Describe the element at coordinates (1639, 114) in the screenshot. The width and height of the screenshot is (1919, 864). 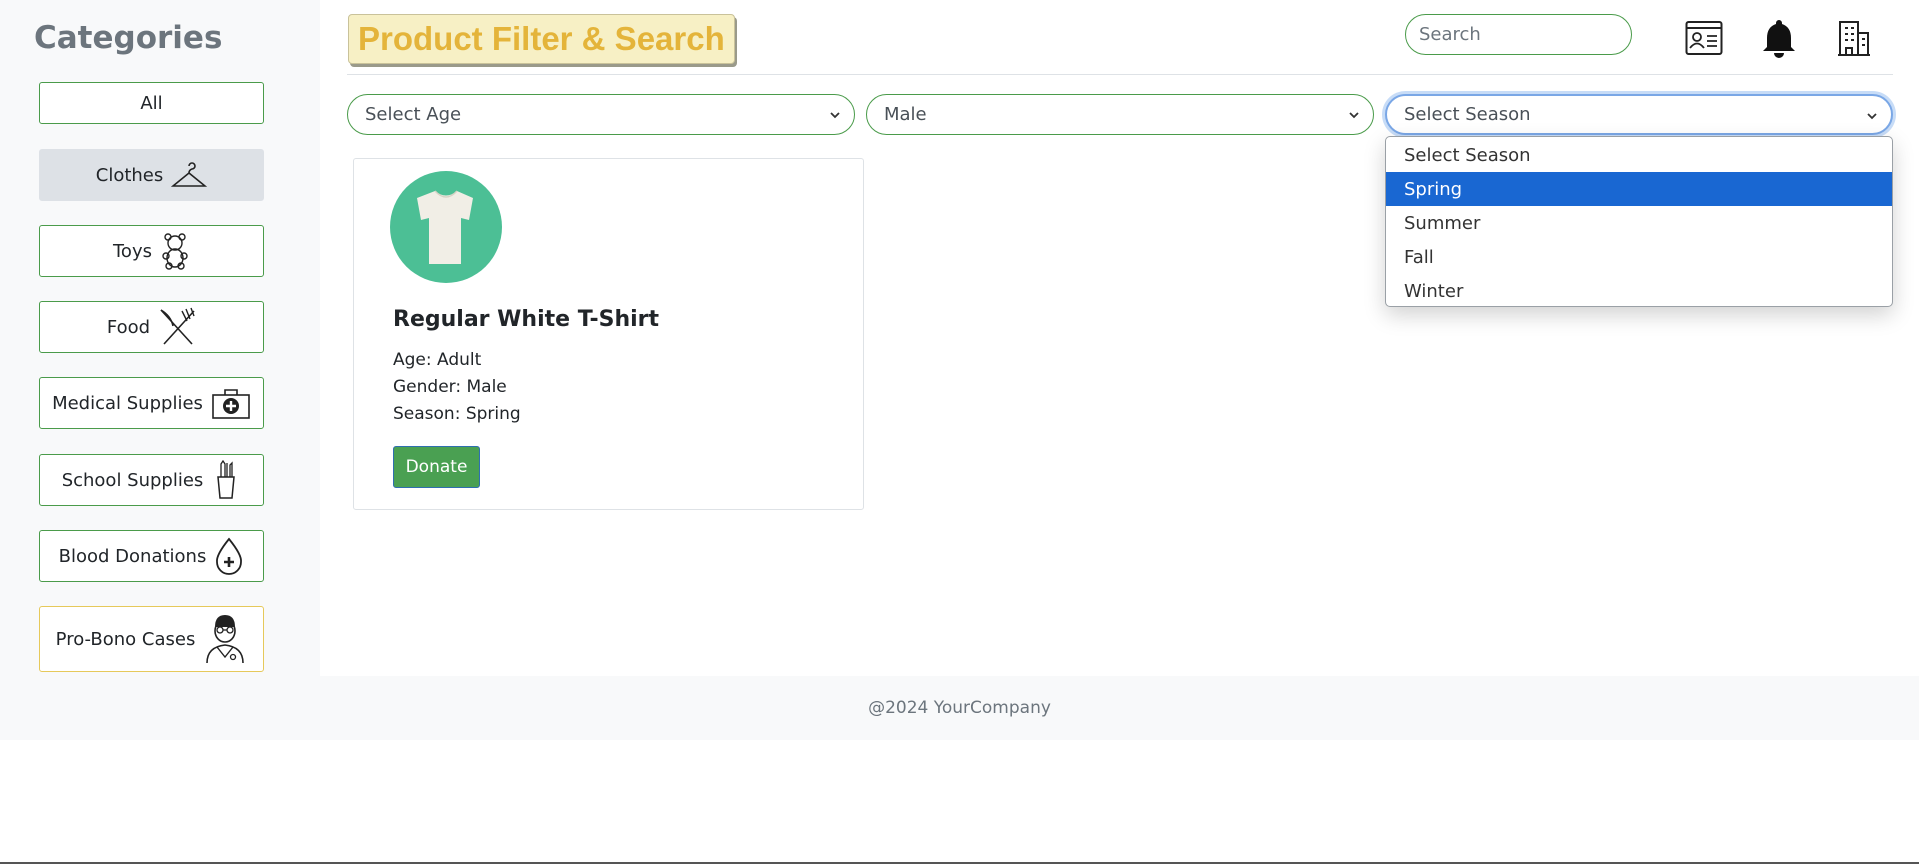
I see `season-select: Select Season` at that location.